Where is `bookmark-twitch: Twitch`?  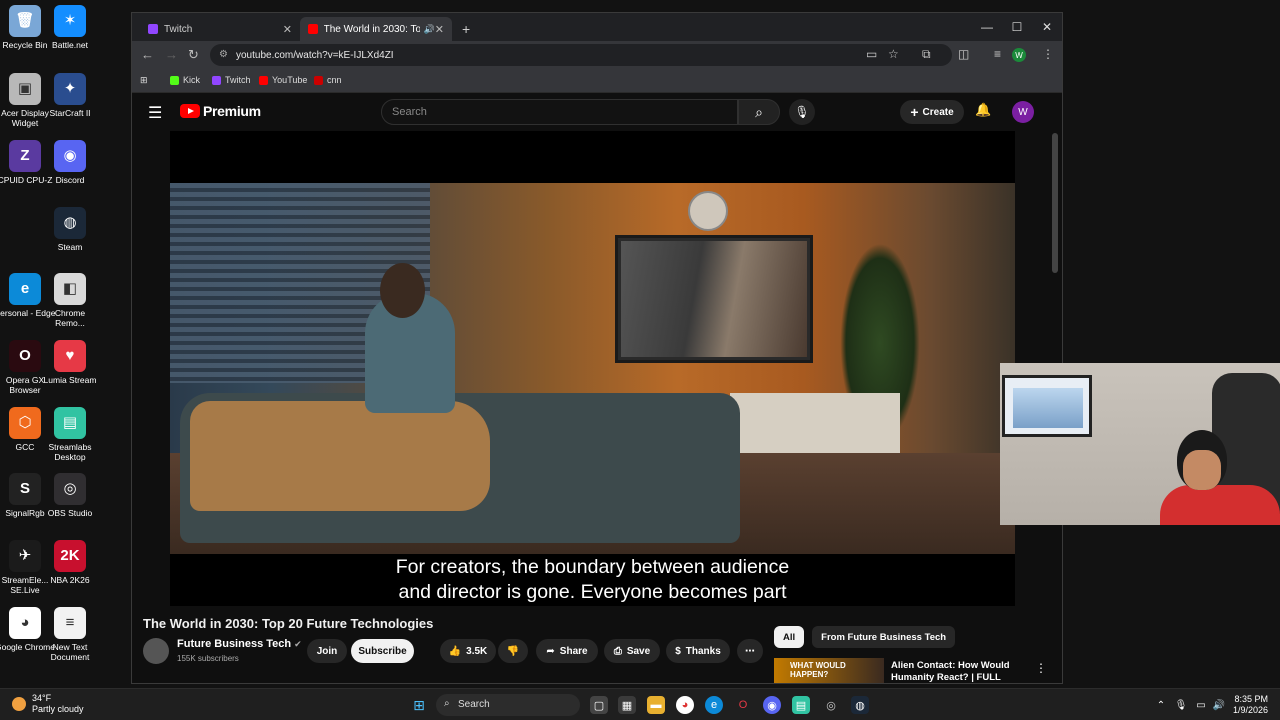
bookmark-twitch: Twitch is located at coordinates (231, 80).